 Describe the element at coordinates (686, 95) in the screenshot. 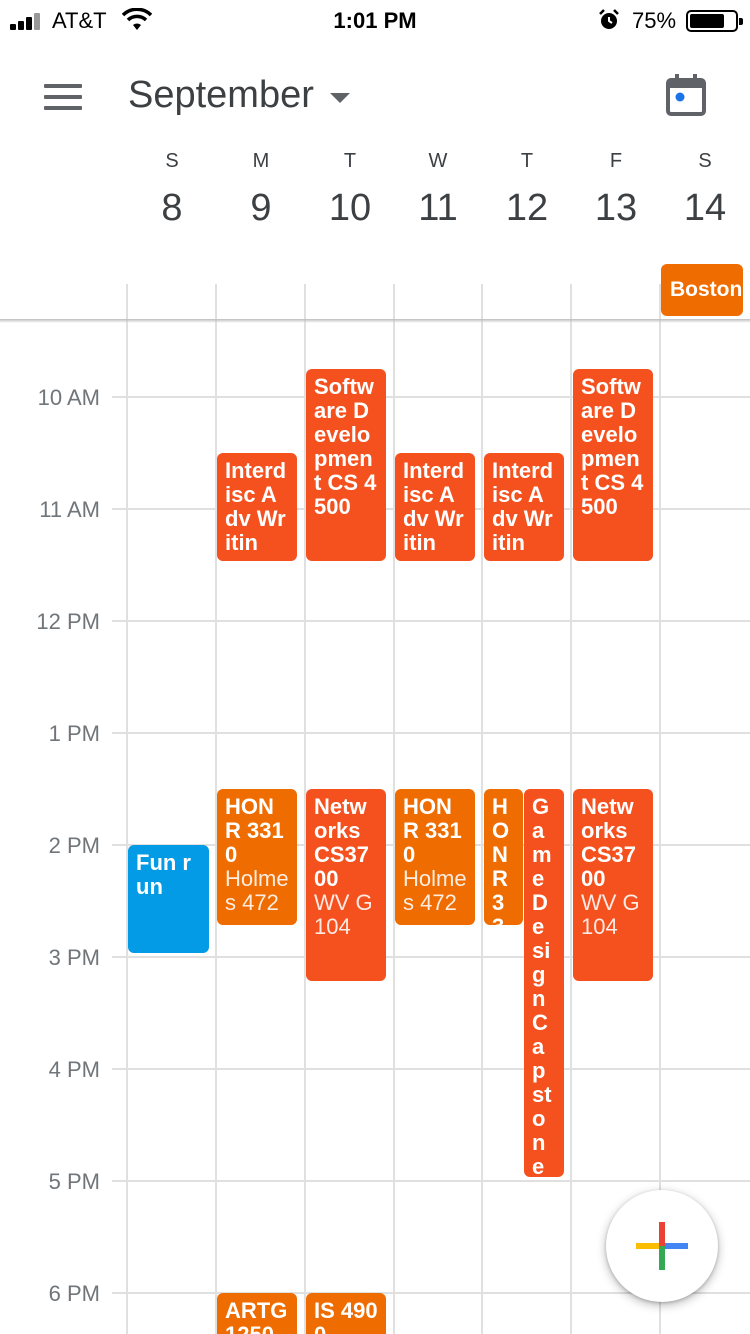

I see `calendar-today-icon` at that location.